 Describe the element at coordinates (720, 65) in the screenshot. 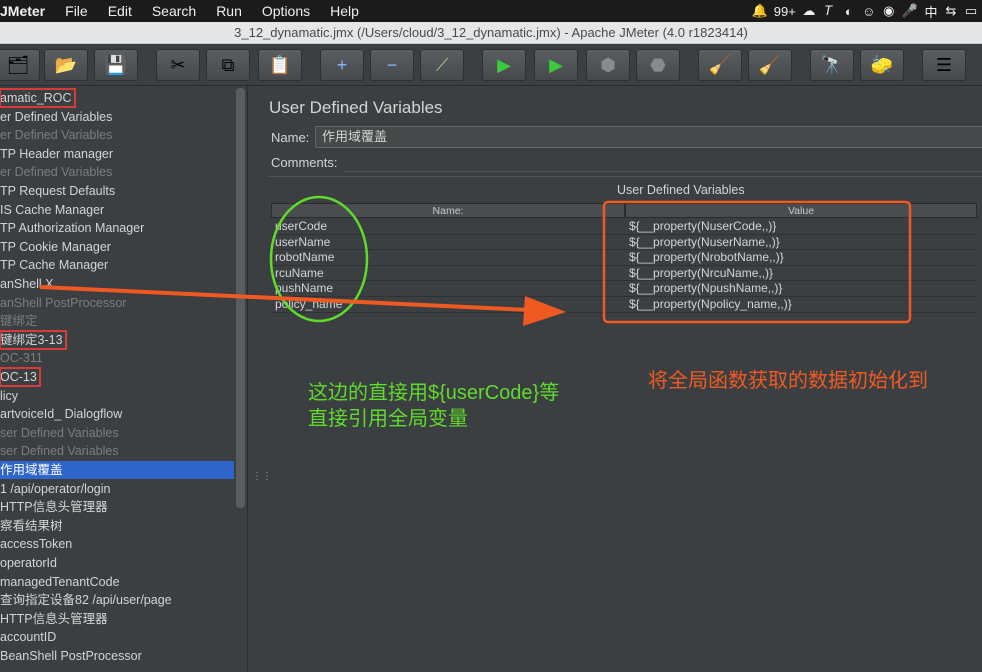

I see `clear-icon: 🧹` at that location.